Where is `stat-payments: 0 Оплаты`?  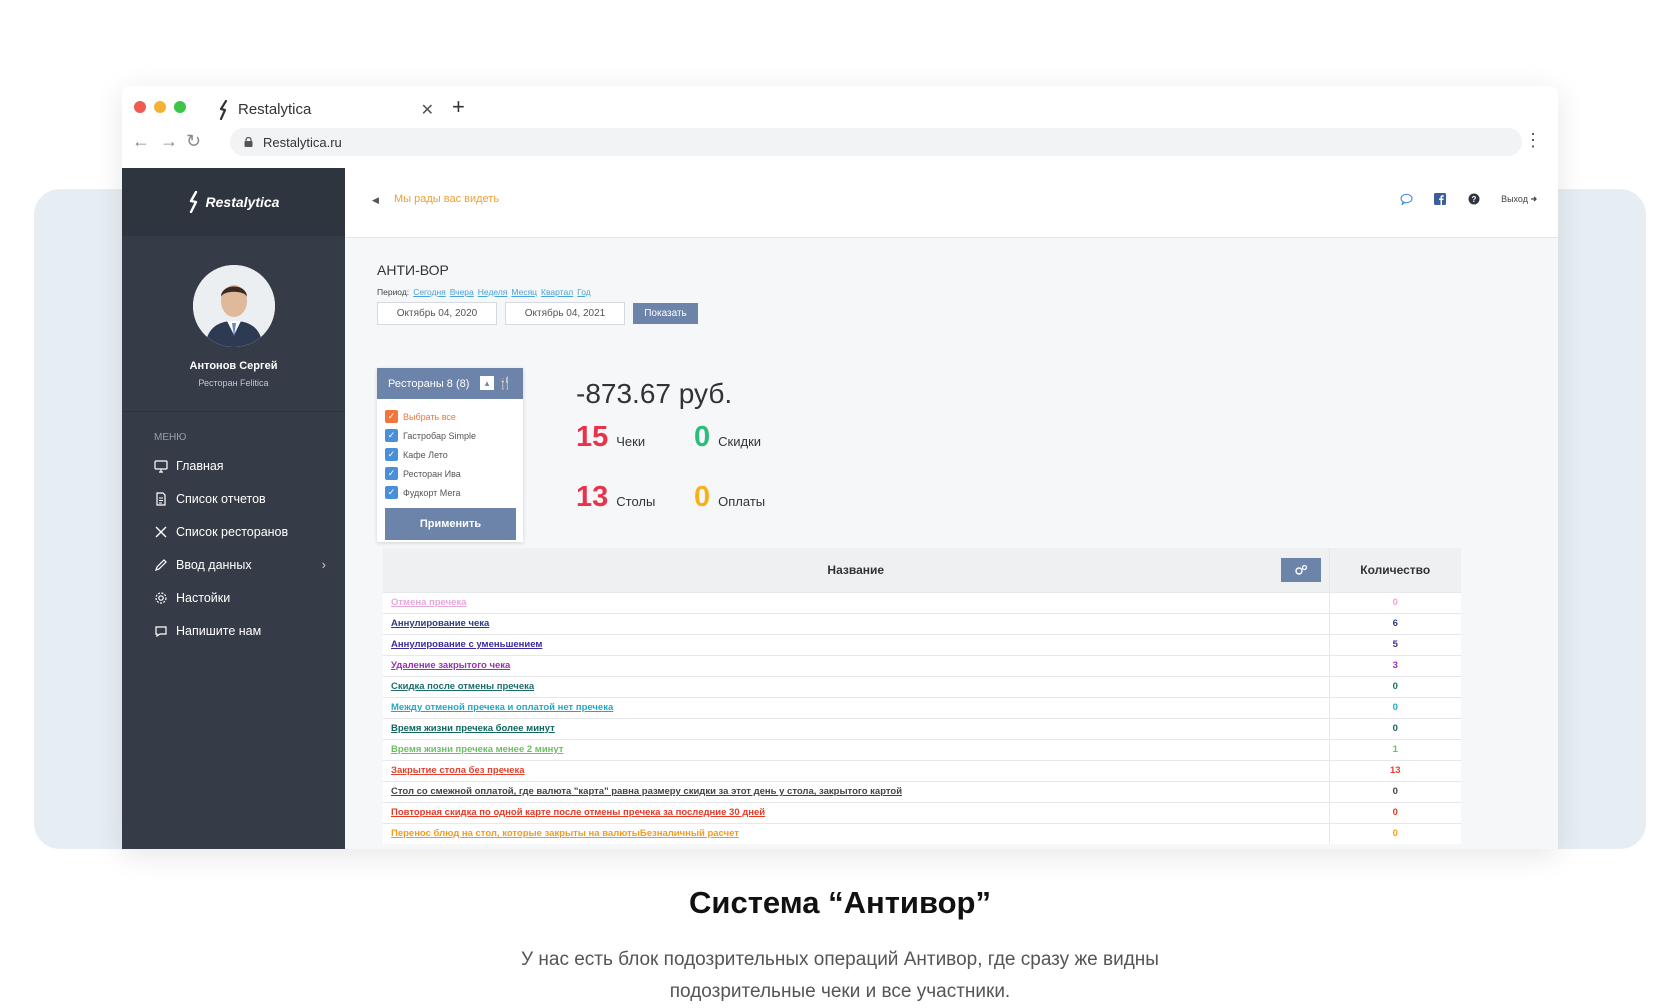 stat-payments: 0 Оплаты is located at coordinates (729, 497).